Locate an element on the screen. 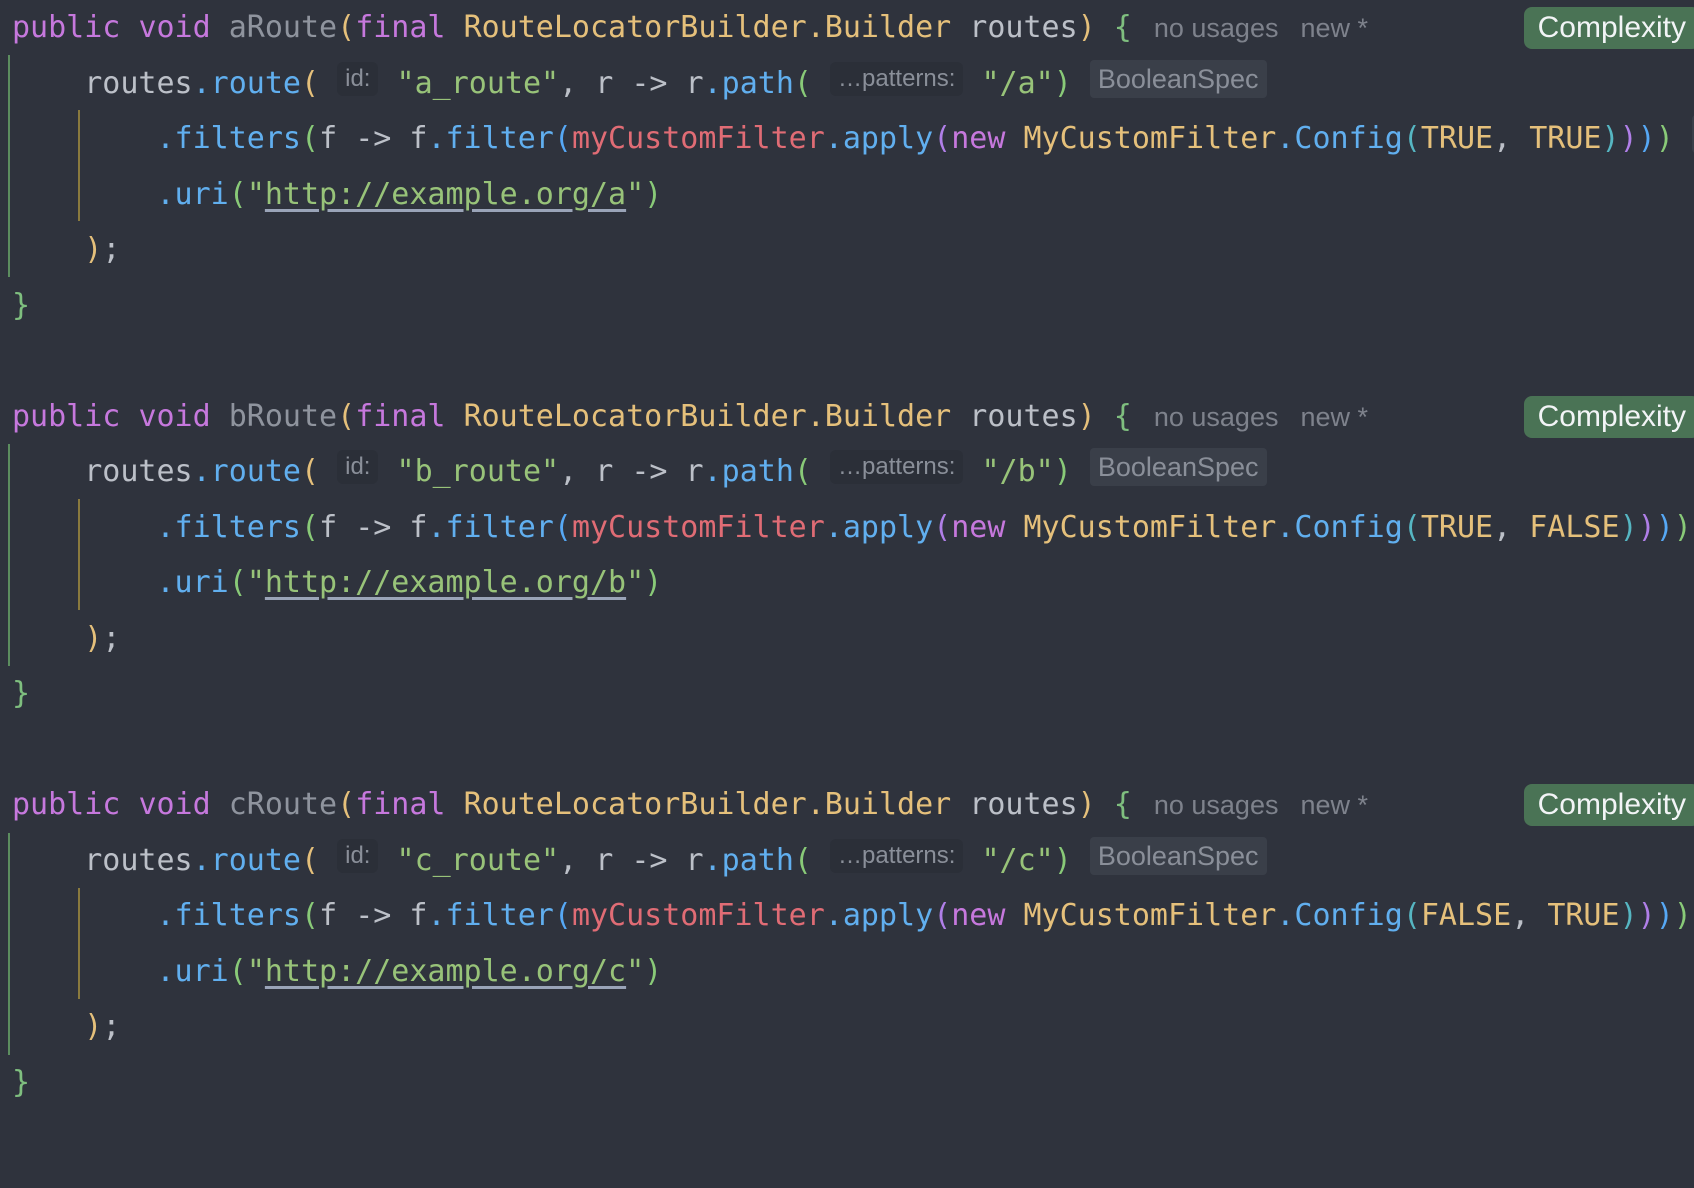 This screenshot has height=1188, width=1694. code-vision-usages-b: no usages is located at coordinates (1216, 417).